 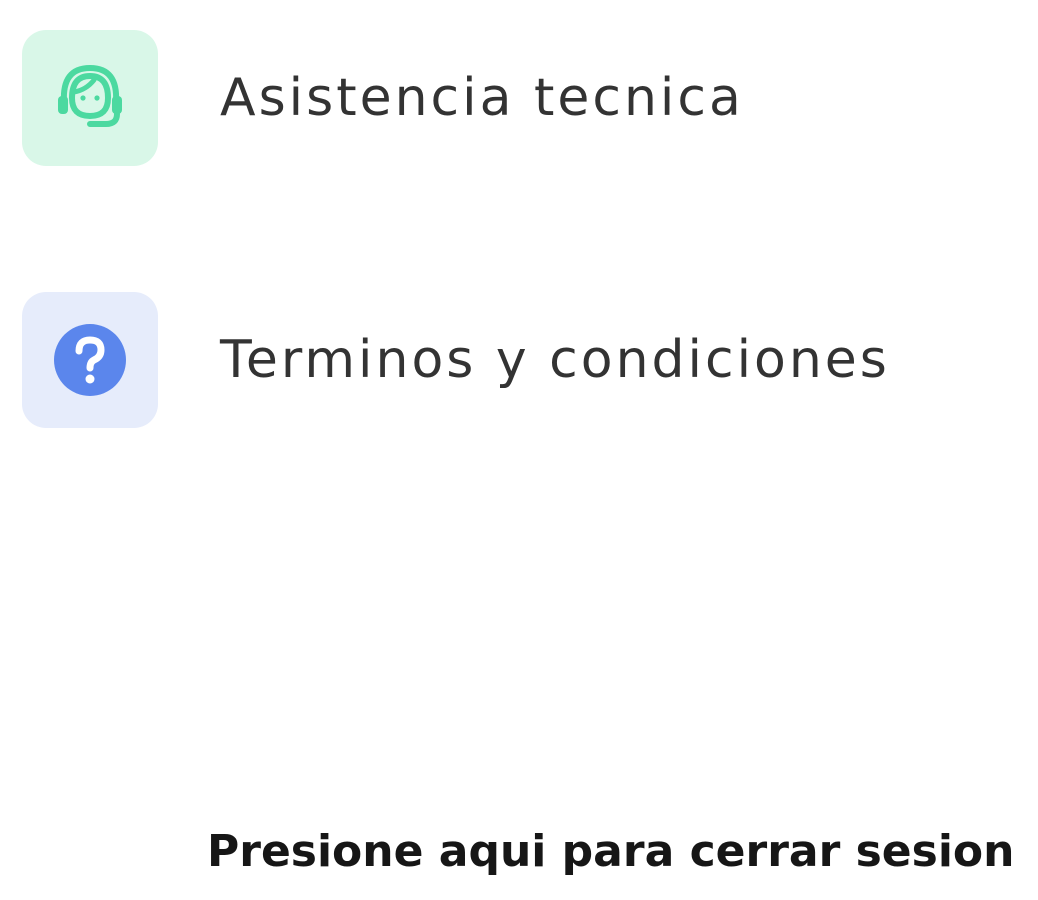 I want to click on question-circle-icon, so click(x=90, y=360).